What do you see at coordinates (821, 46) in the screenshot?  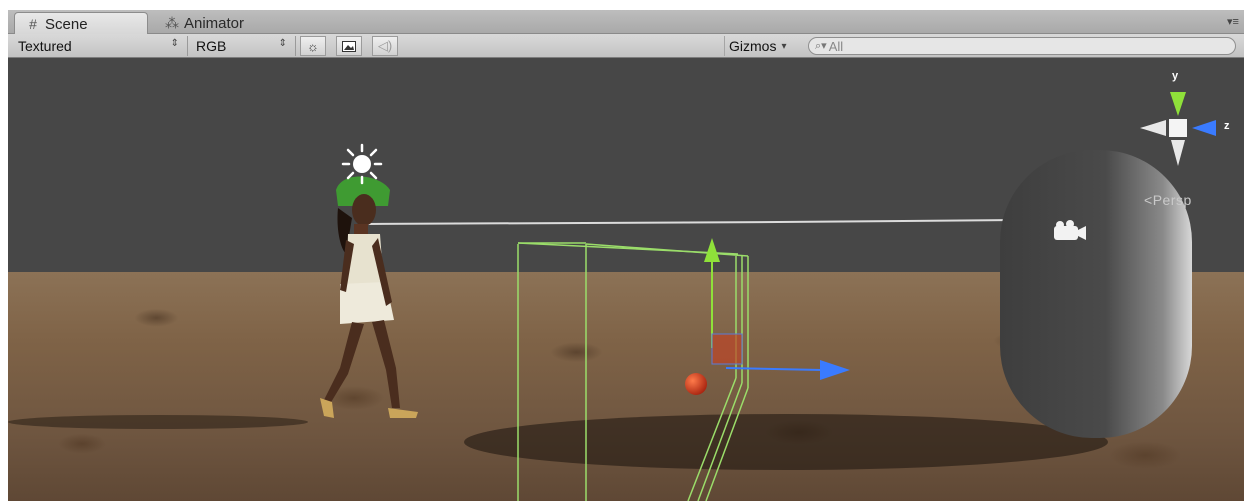 I see `search-icon: ⌕▾` at bounding box center [821, 46].